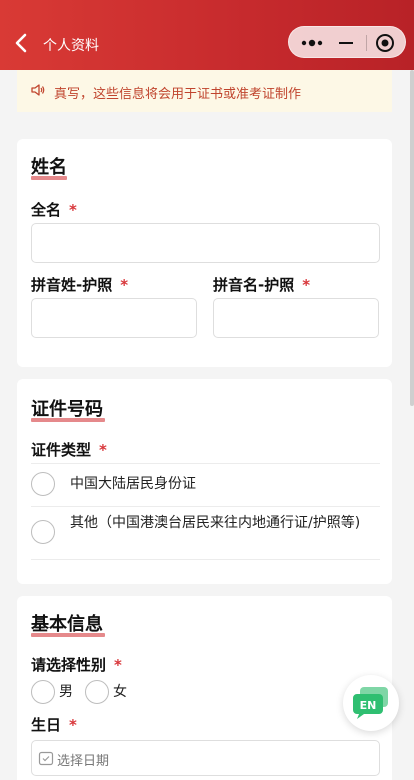 This screenshot has height=780, width=414. Describe the element at coordinates (80, 285) in the screenshot. I see `pinyin-surname-label: 拼音姓-护照 *` at that location.